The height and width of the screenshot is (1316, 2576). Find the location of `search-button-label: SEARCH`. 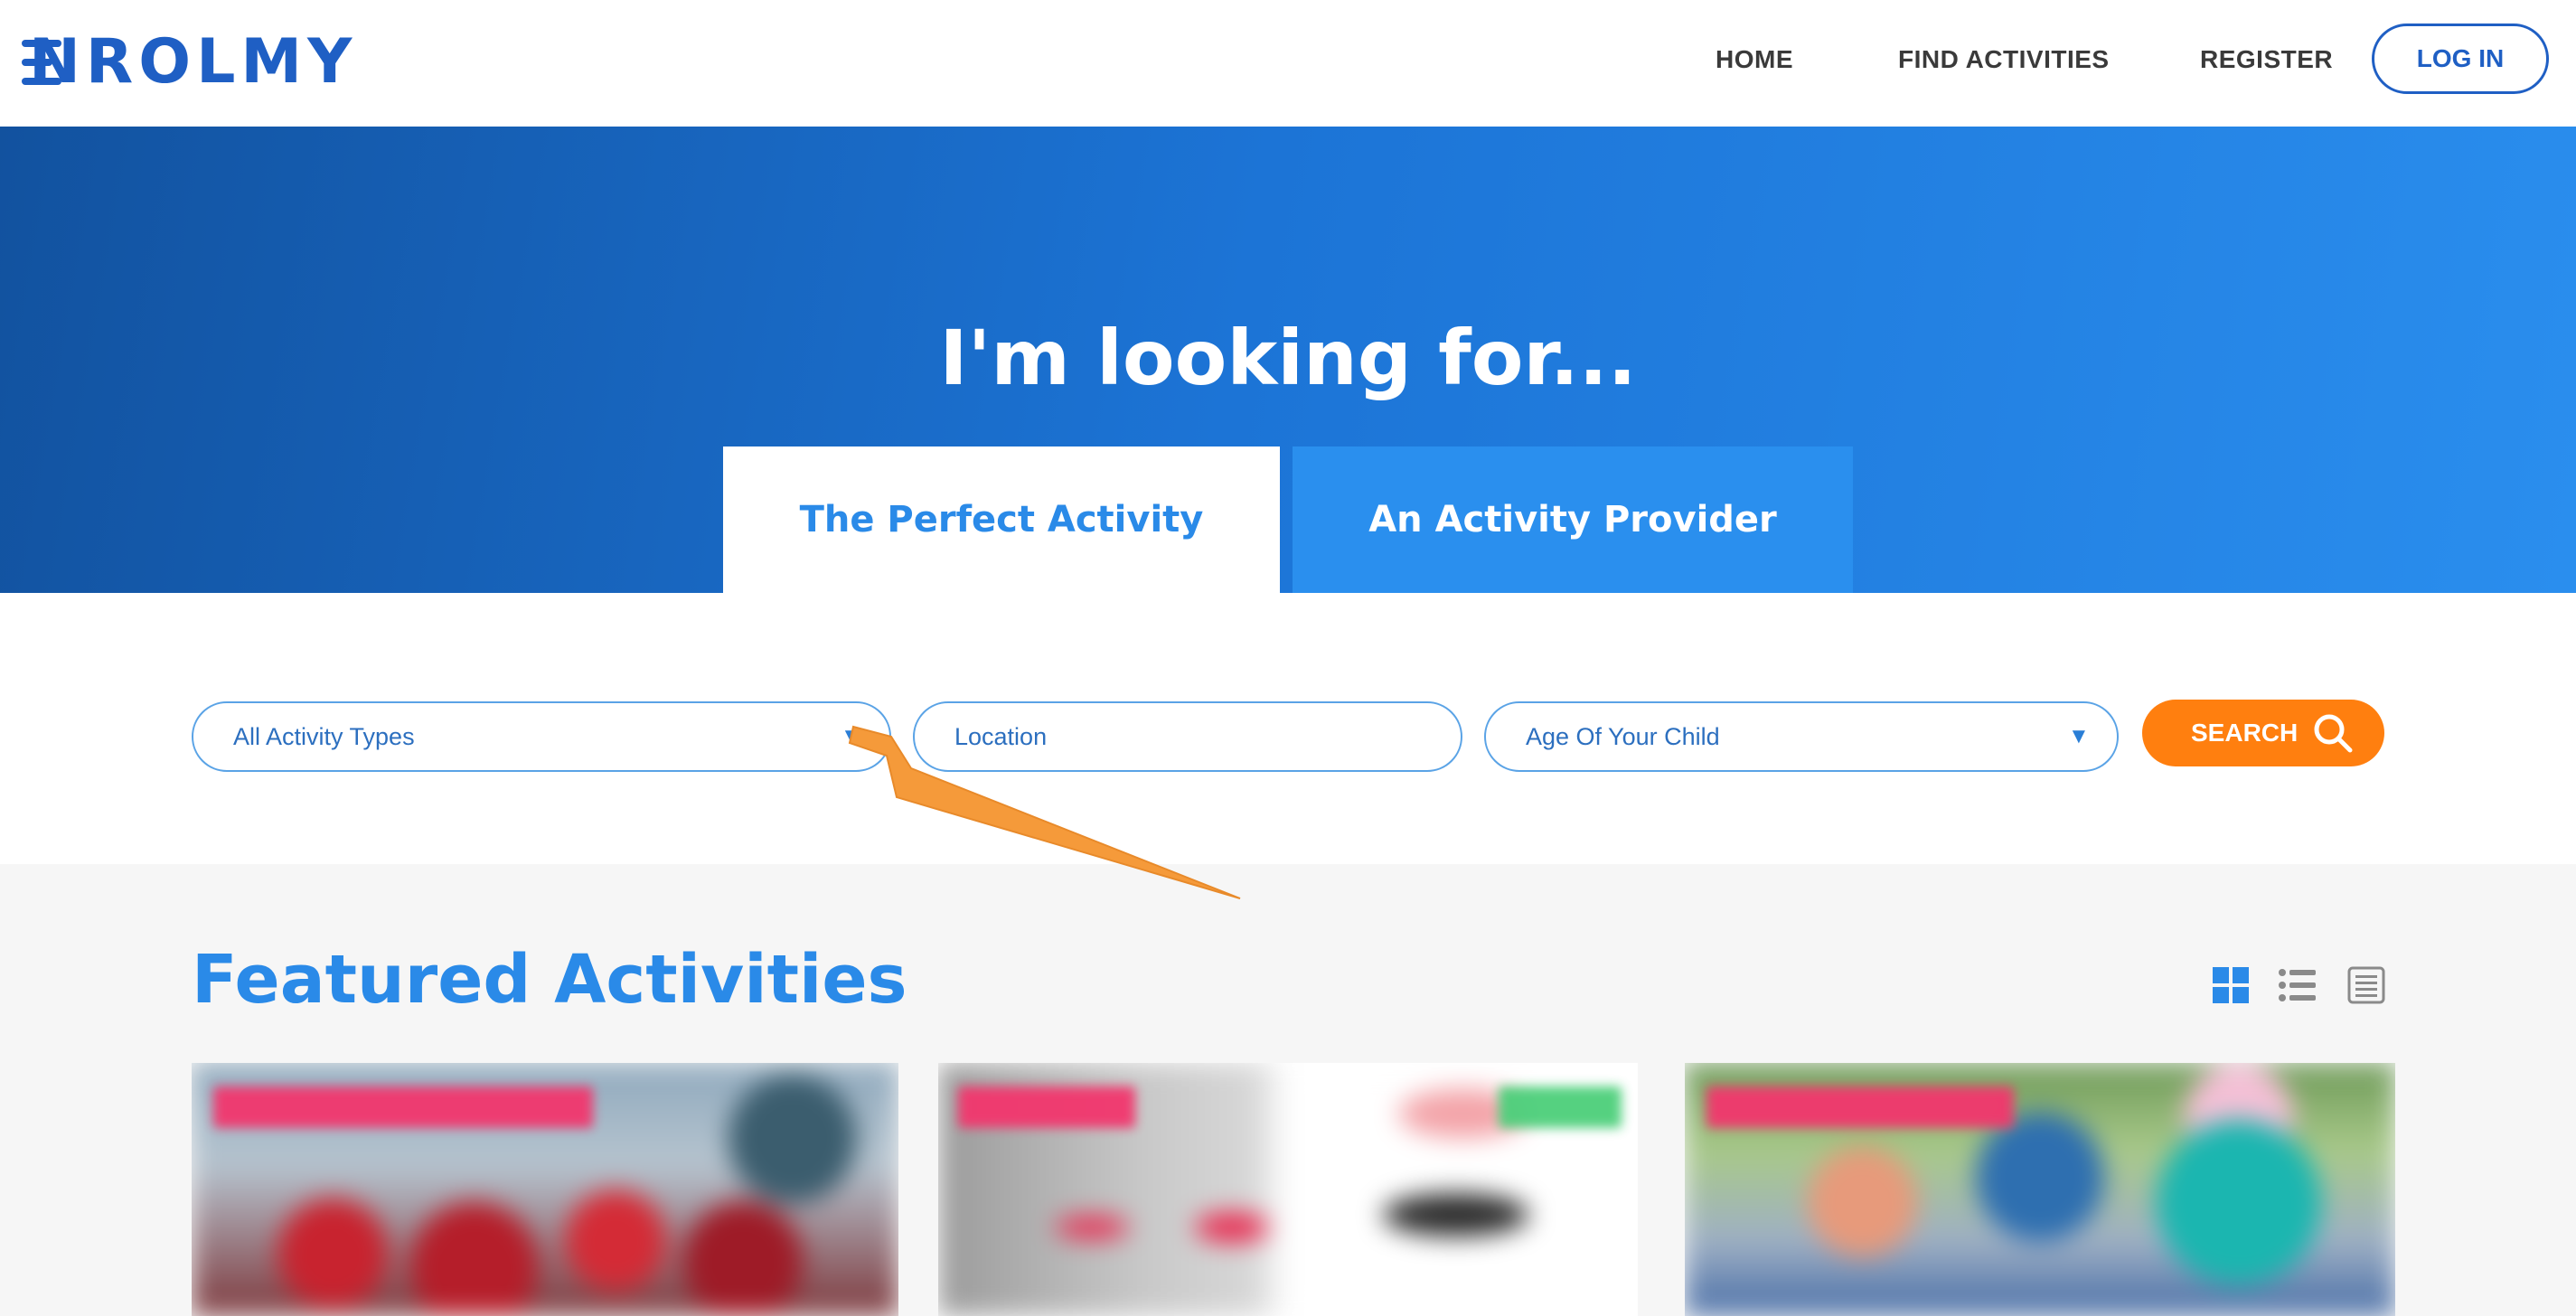

search-button-label: SEARCH is located at coordinates (2245, 733).